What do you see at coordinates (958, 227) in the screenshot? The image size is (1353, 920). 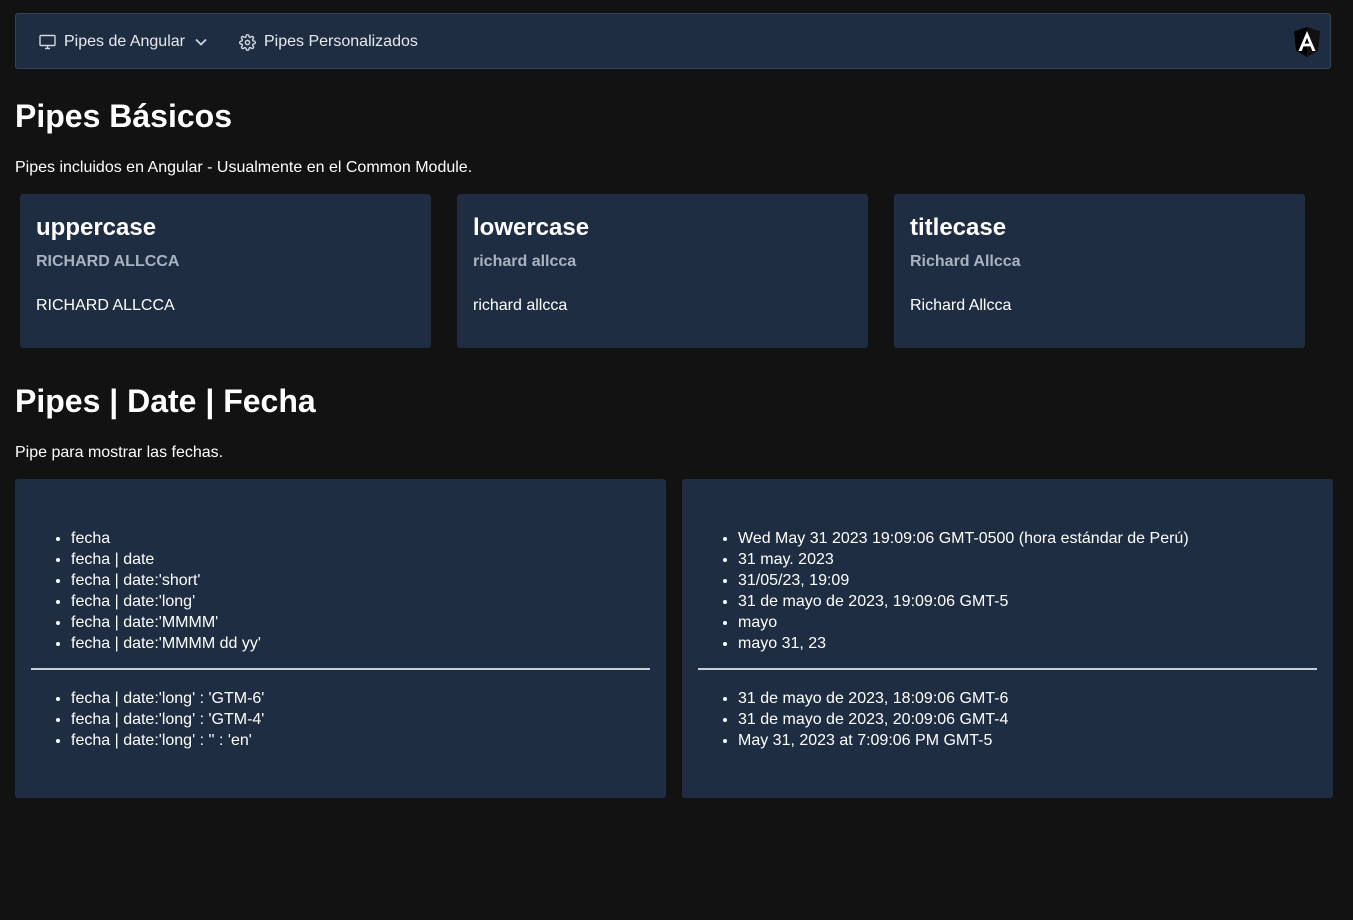 I see `card-title: titlecase` at bounding box center [958, 227].